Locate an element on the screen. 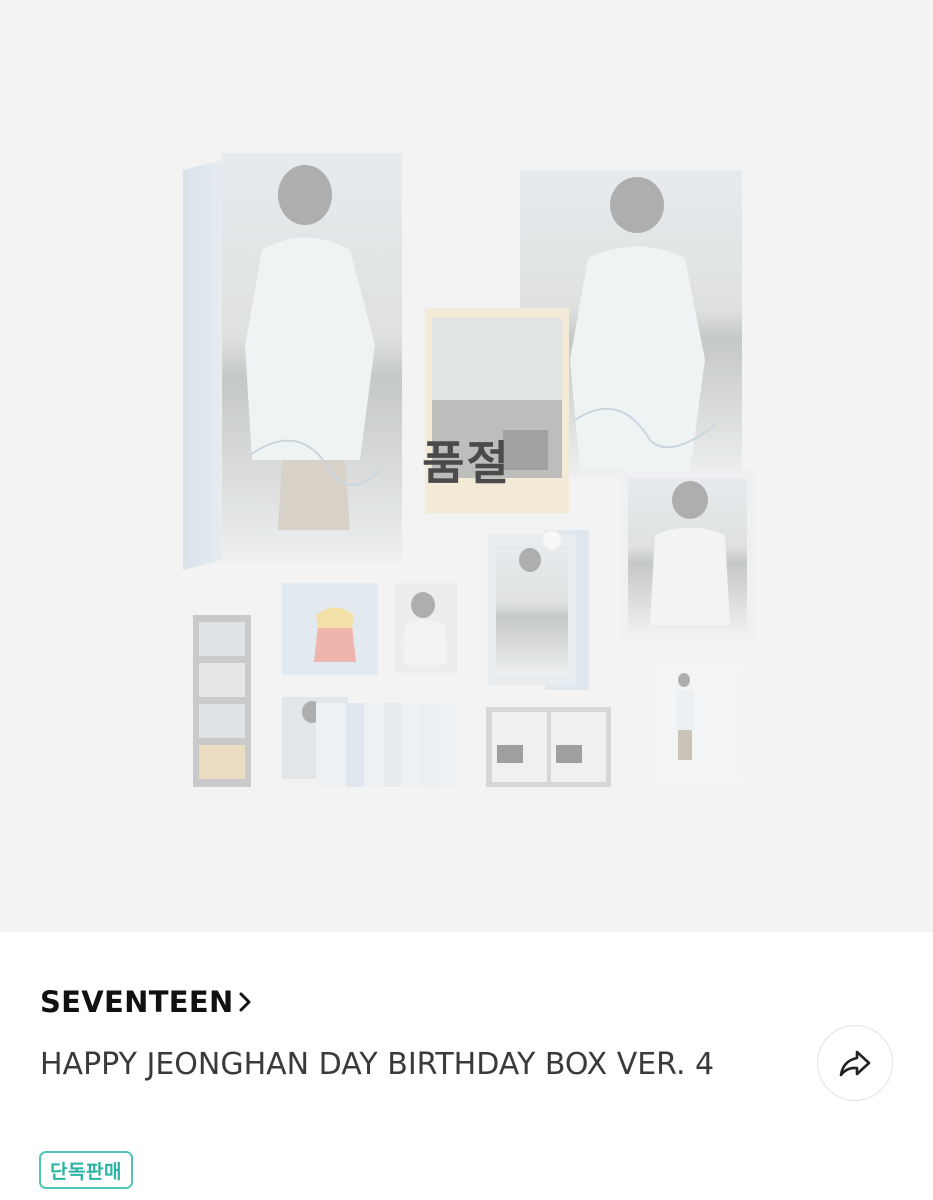 The image size is (933, 1200). brand-link: SEVENTEEN is located at coordinates (147, 1002).